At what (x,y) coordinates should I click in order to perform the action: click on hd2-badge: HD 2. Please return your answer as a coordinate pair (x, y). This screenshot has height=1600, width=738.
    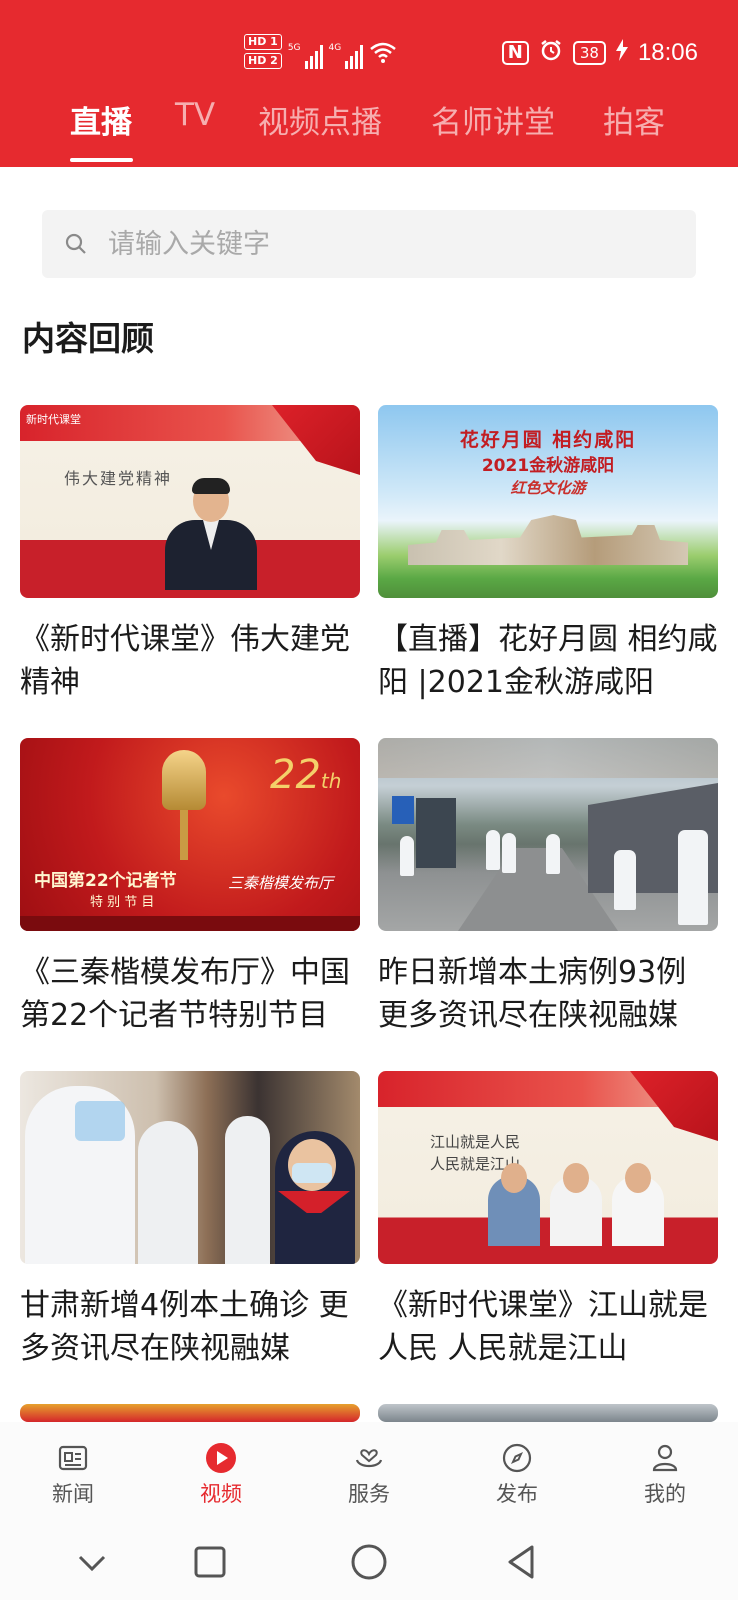
    Looking at the image, I should click on (263, 61).